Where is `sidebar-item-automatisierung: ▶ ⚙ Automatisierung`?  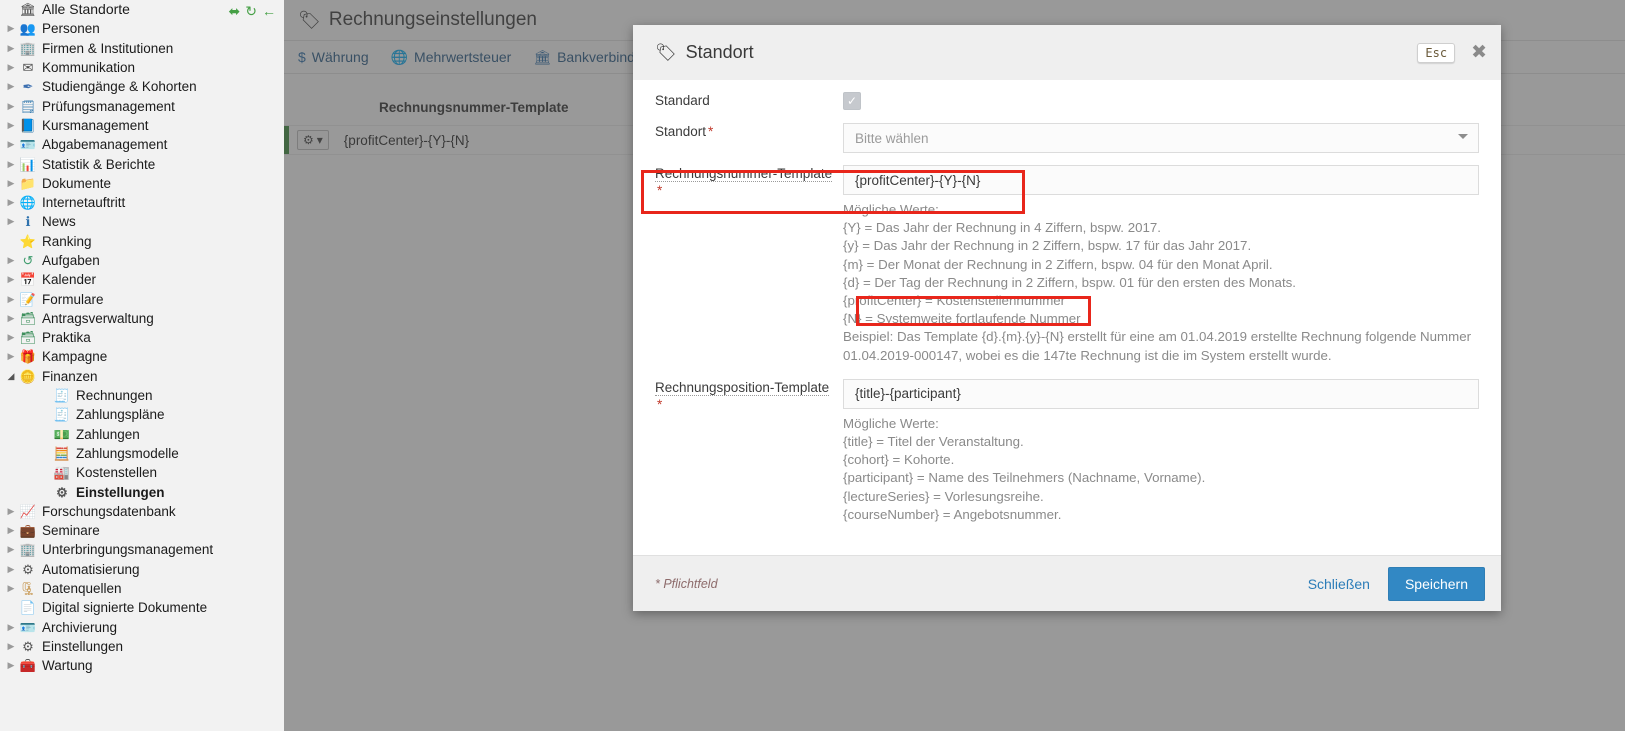 sidebar-item-automatisierung: ▶ ⚙ Automatisierung is located at coordinates (142, 569).